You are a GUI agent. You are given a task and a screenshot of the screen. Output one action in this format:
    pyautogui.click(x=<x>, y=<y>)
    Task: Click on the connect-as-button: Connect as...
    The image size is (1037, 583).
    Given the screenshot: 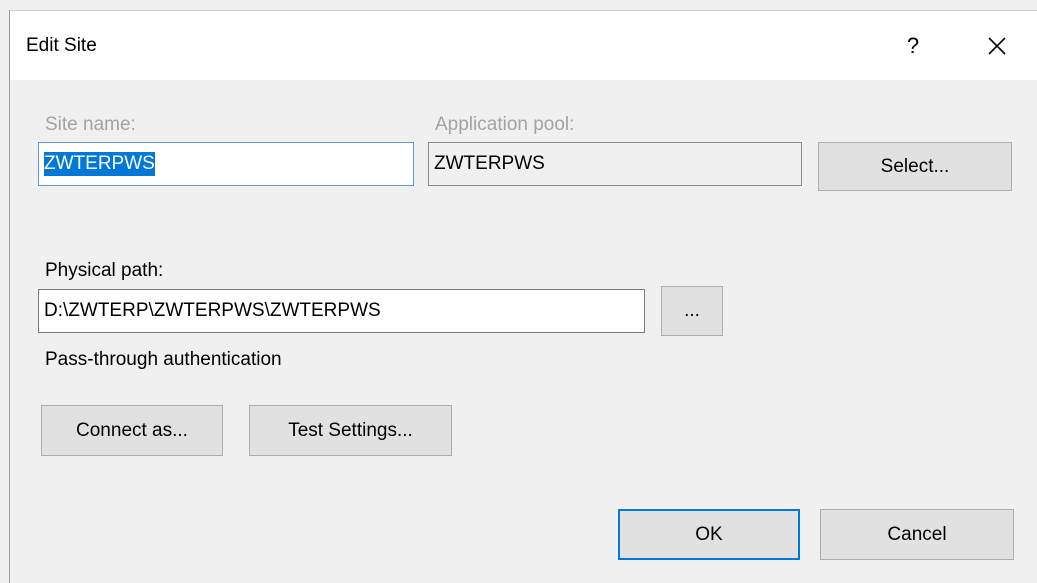 What is the action you would take?
    pyautogui.click(x=132, y=430)
    